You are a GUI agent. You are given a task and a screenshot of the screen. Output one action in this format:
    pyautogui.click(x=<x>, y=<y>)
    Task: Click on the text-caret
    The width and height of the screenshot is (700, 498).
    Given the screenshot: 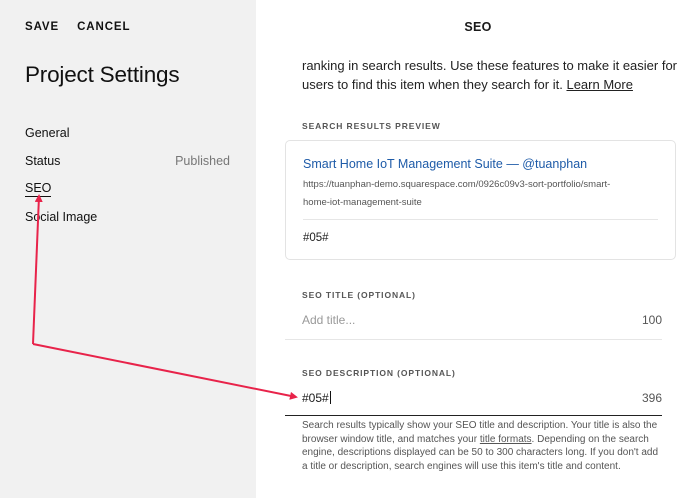 What is the action you would take?
    pyautogui.click(x=330, y=397)
    